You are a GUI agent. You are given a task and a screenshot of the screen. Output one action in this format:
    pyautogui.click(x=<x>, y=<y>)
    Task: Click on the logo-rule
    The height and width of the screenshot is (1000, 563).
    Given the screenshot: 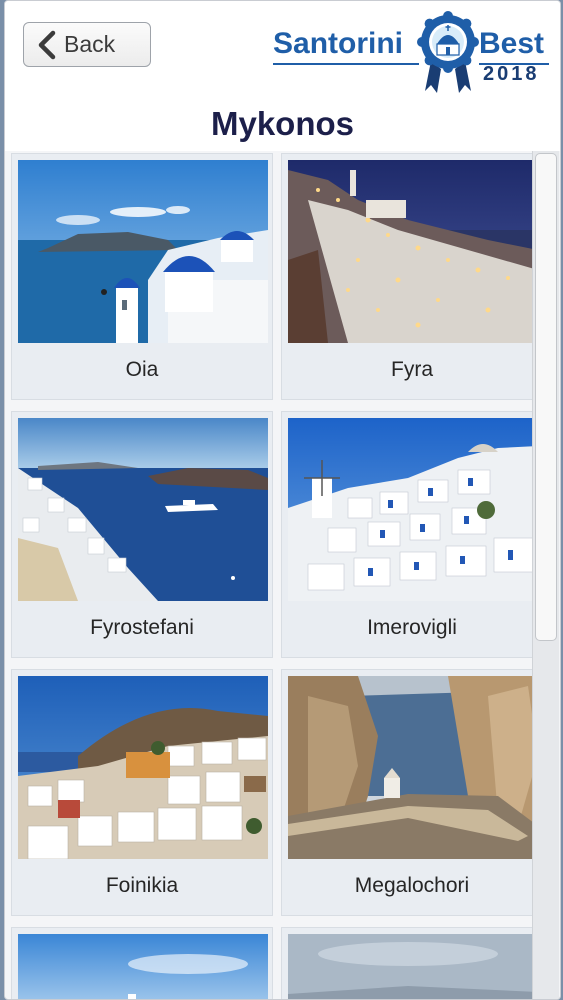 What is the action you would take?
    pyautogui.click(x=346, y=64)
    